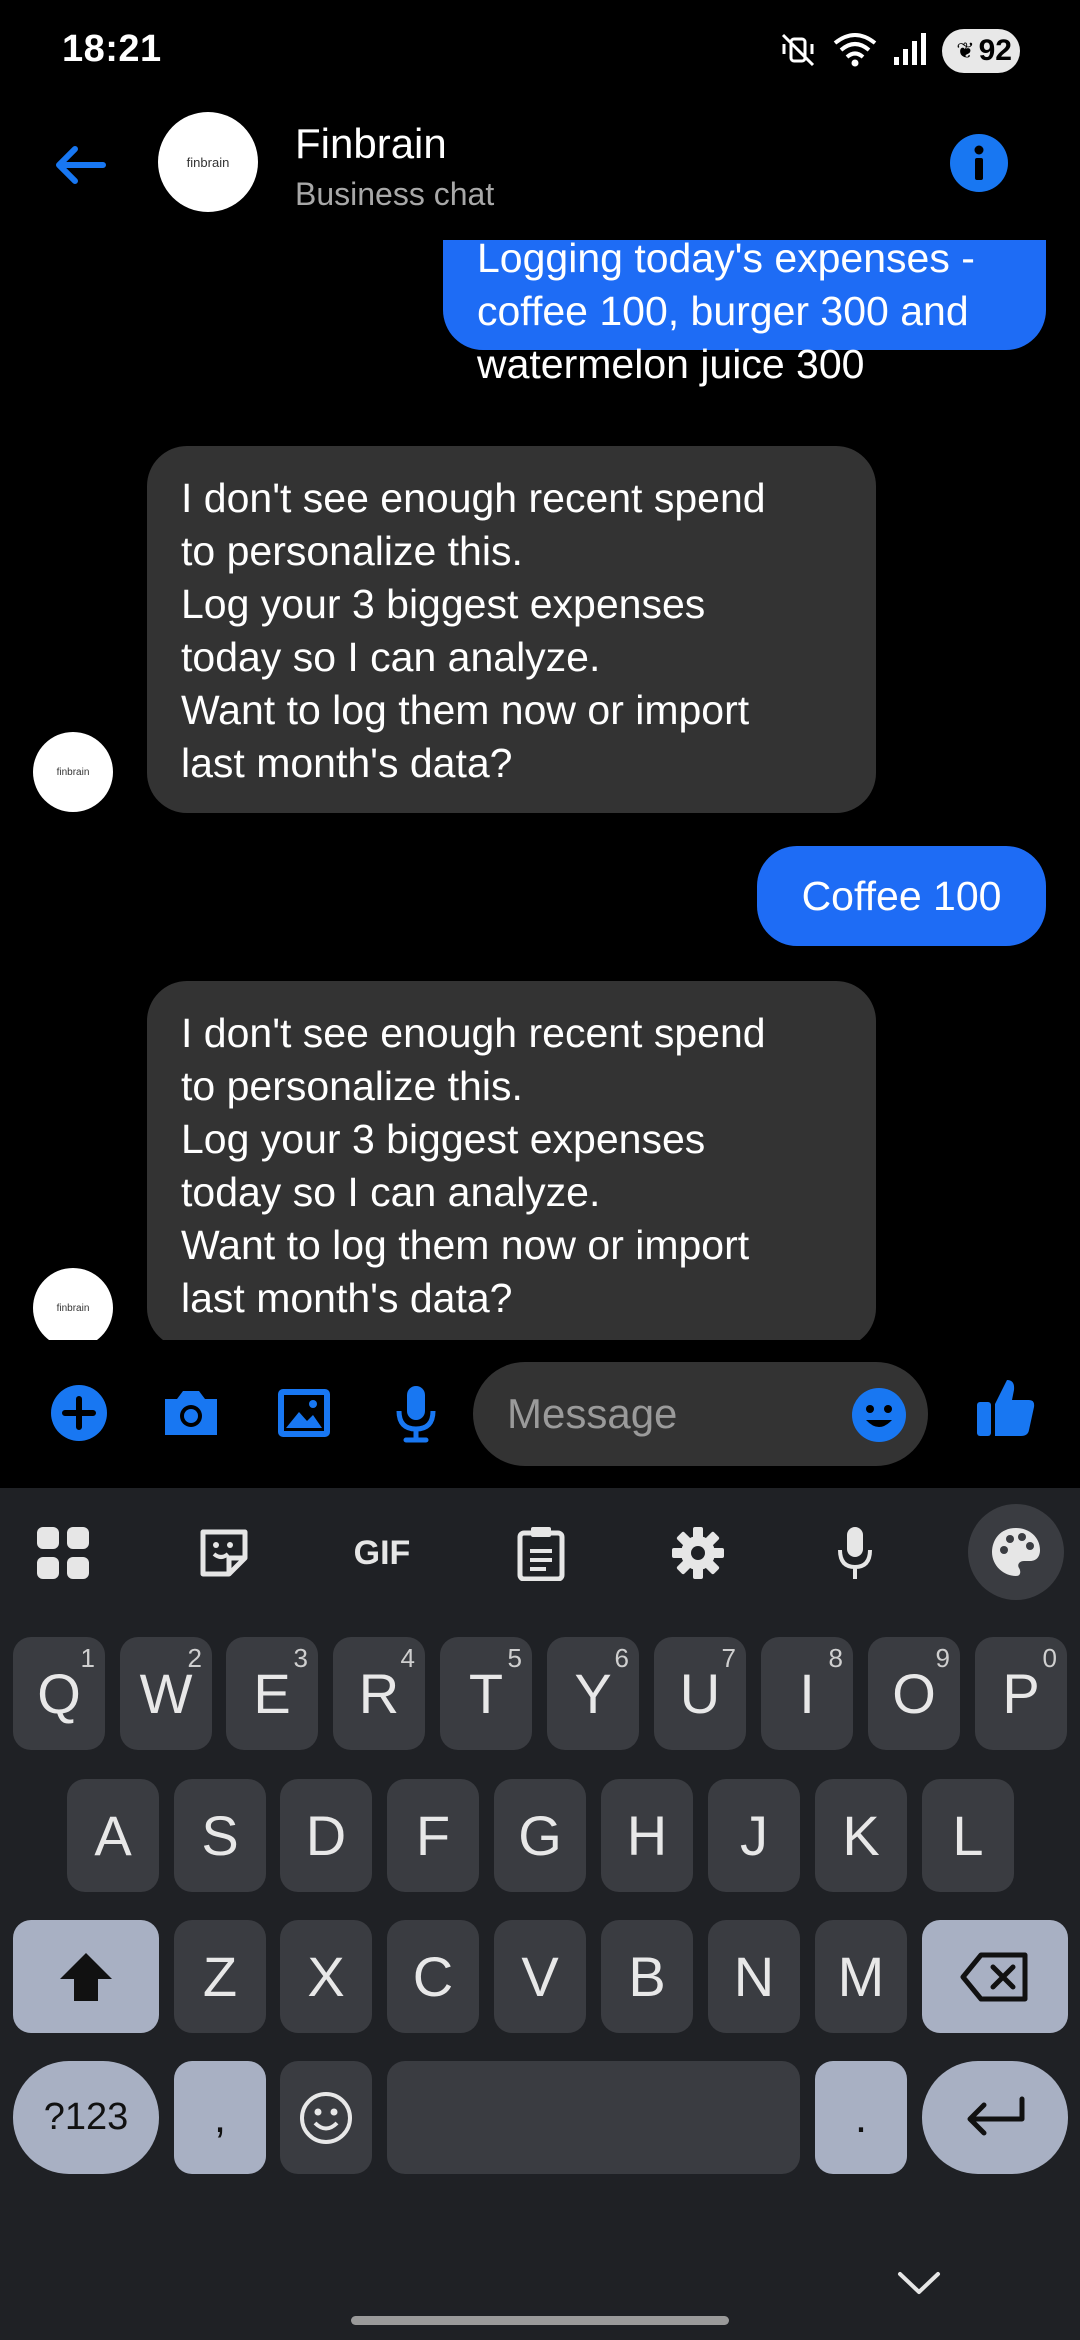 The height and width of the screenshot is (2340, 1080). Describe the element at coordinates (647, 1976) in the screenshot. I see `key-b: B` at that location.